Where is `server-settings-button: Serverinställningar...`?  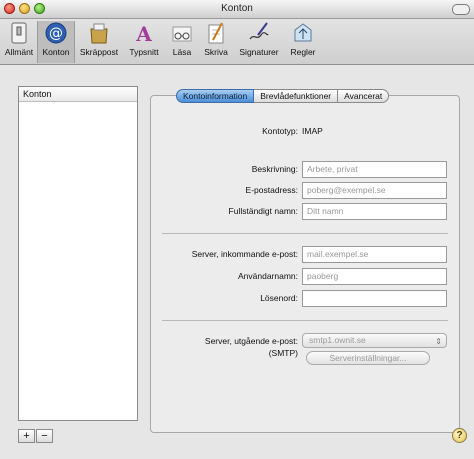 server-settings-button: Serverinställningar... is located at coordinates (368, 358).